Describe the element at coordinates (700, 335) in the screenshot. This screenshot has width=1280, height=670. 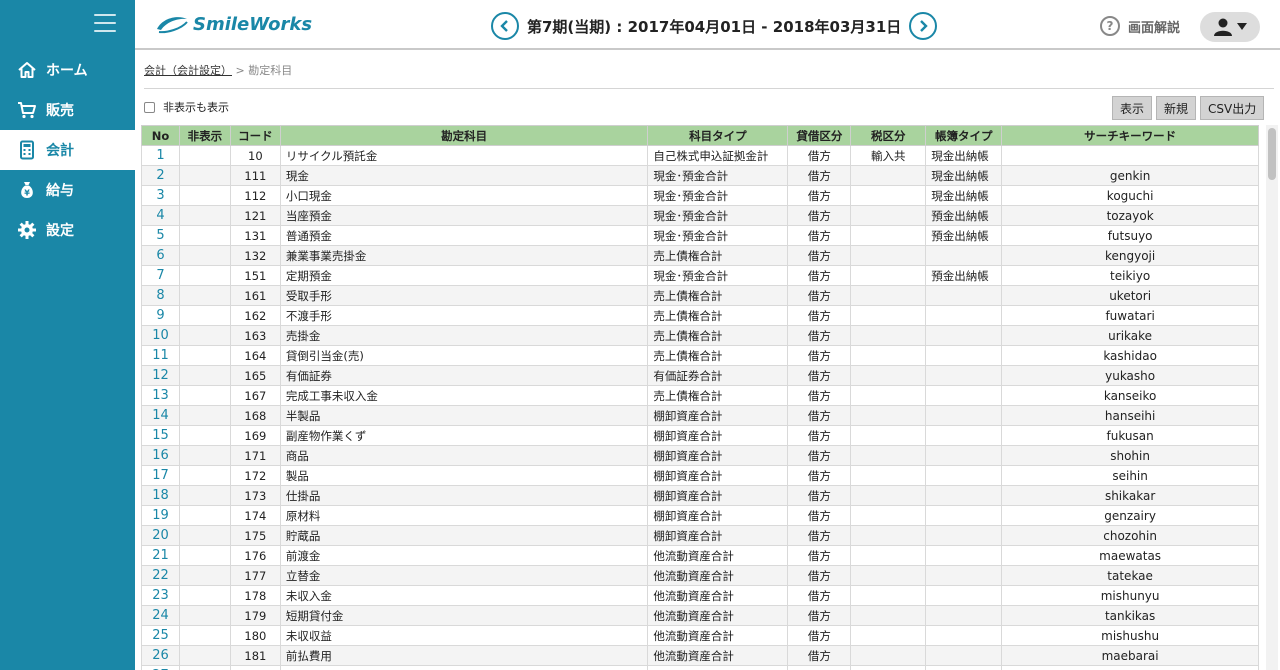
I see `table-row: 10 163 売掛金 売上債権合計 借方 urikake` at that location.